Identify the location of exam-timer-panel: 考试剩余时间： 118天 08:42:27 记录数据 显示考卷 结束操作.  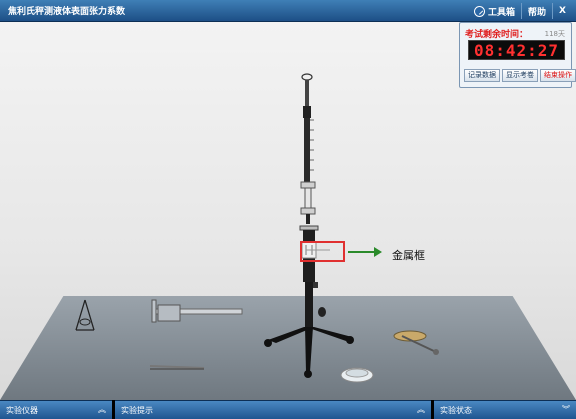
(517, 55).